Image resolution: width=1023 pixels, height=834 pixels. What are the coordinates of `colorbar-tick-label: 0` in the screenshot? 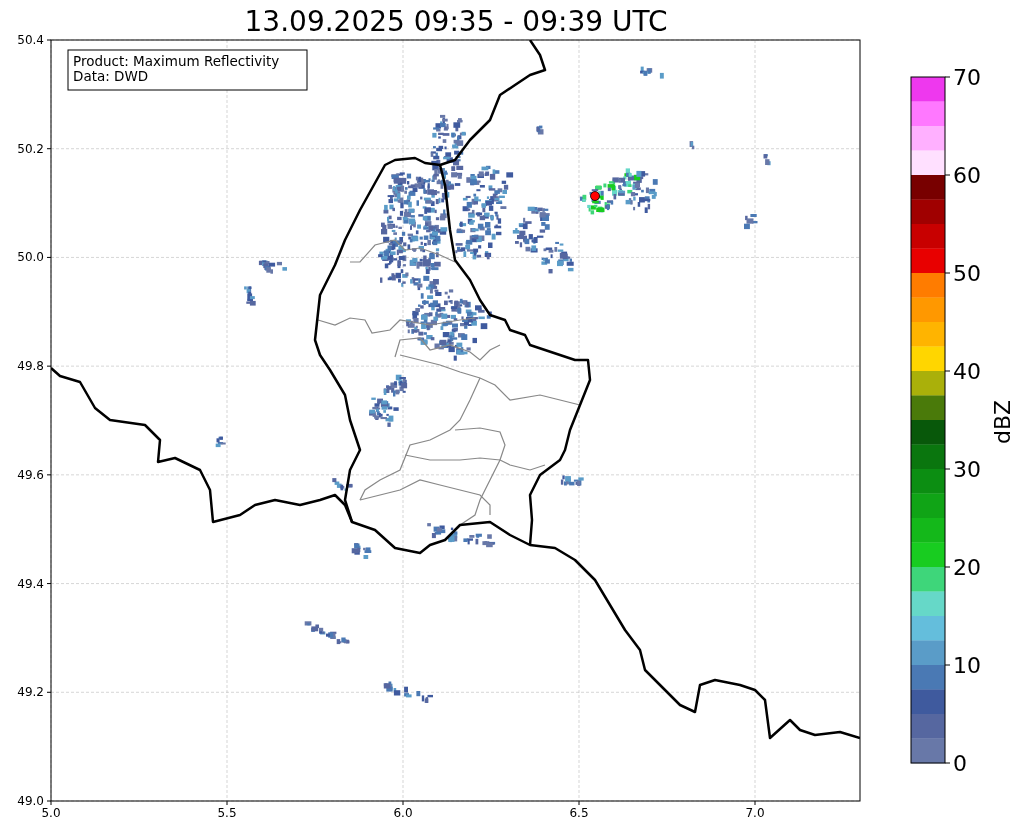 It's located at (960, 763).